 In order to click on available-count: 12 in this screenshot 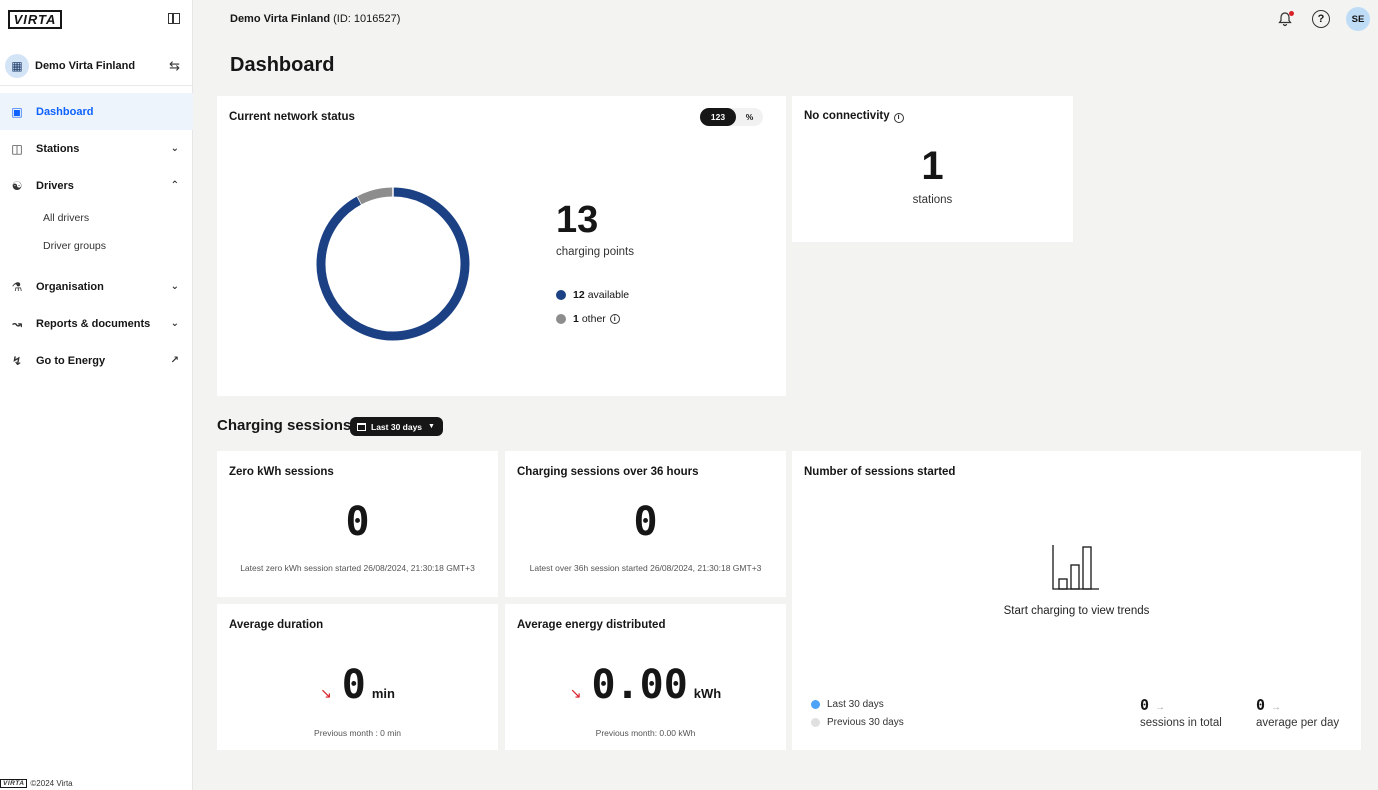, I will do `click(579, 295)`.